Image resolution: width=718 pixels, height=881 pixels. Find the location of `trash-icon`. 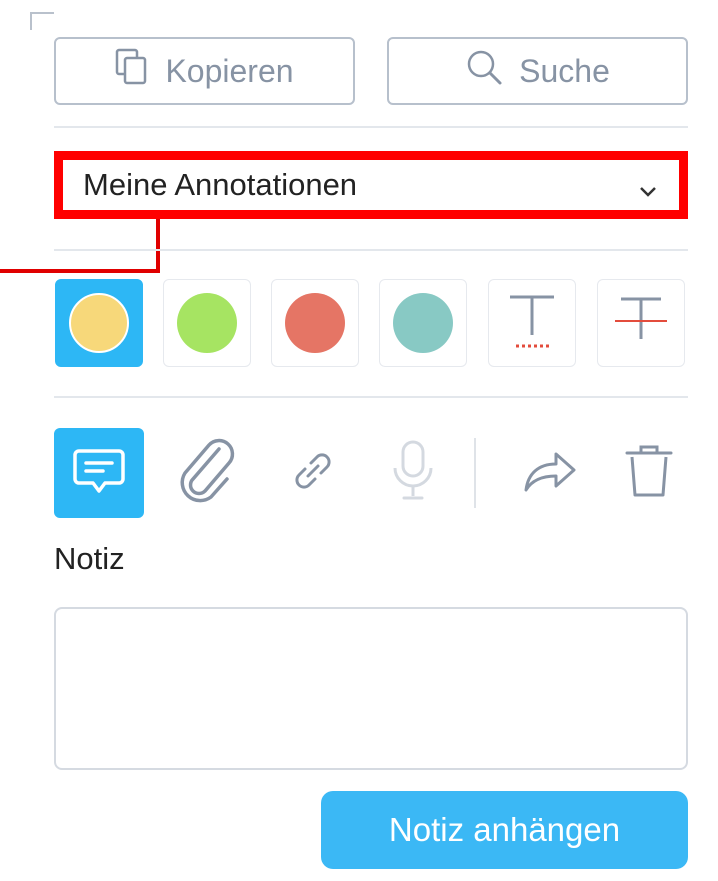

trash-icon is located at coordinates (649, 473).